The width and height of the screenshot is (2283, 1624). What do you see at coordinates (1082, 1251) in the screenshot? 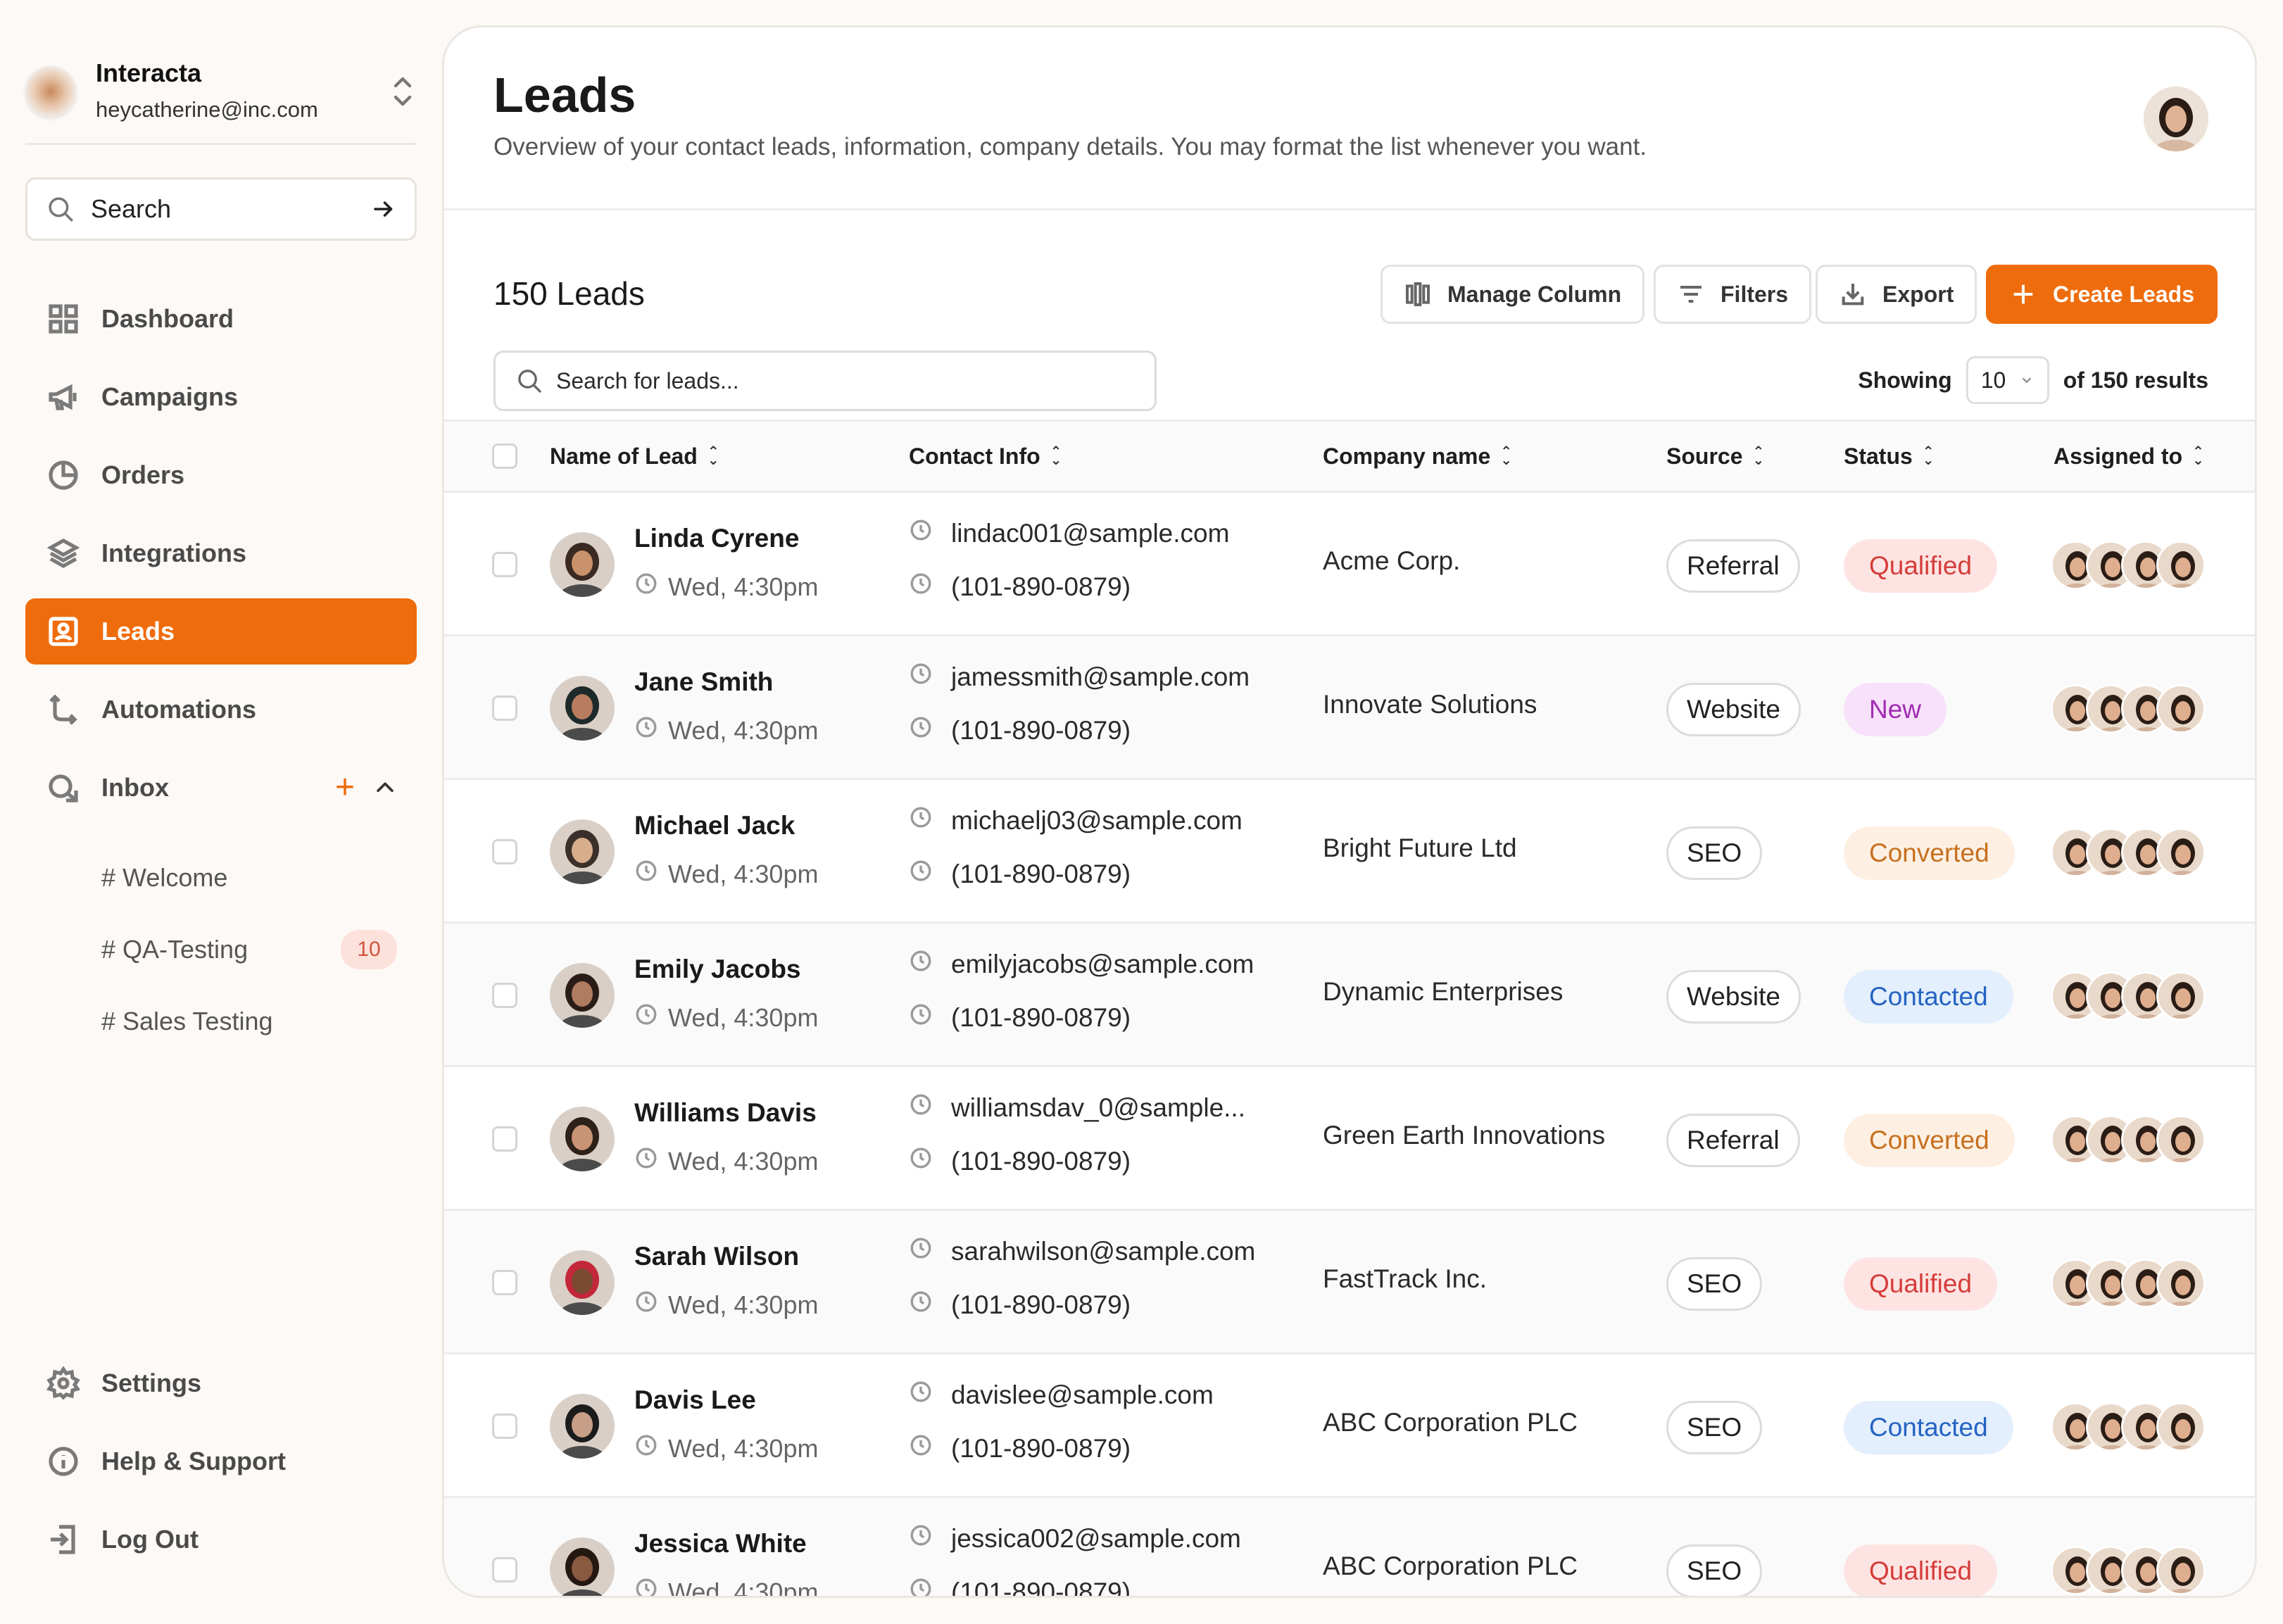
I see `lead-email: sarahwilson@sample.com` at bounding box center [1082, 1251].